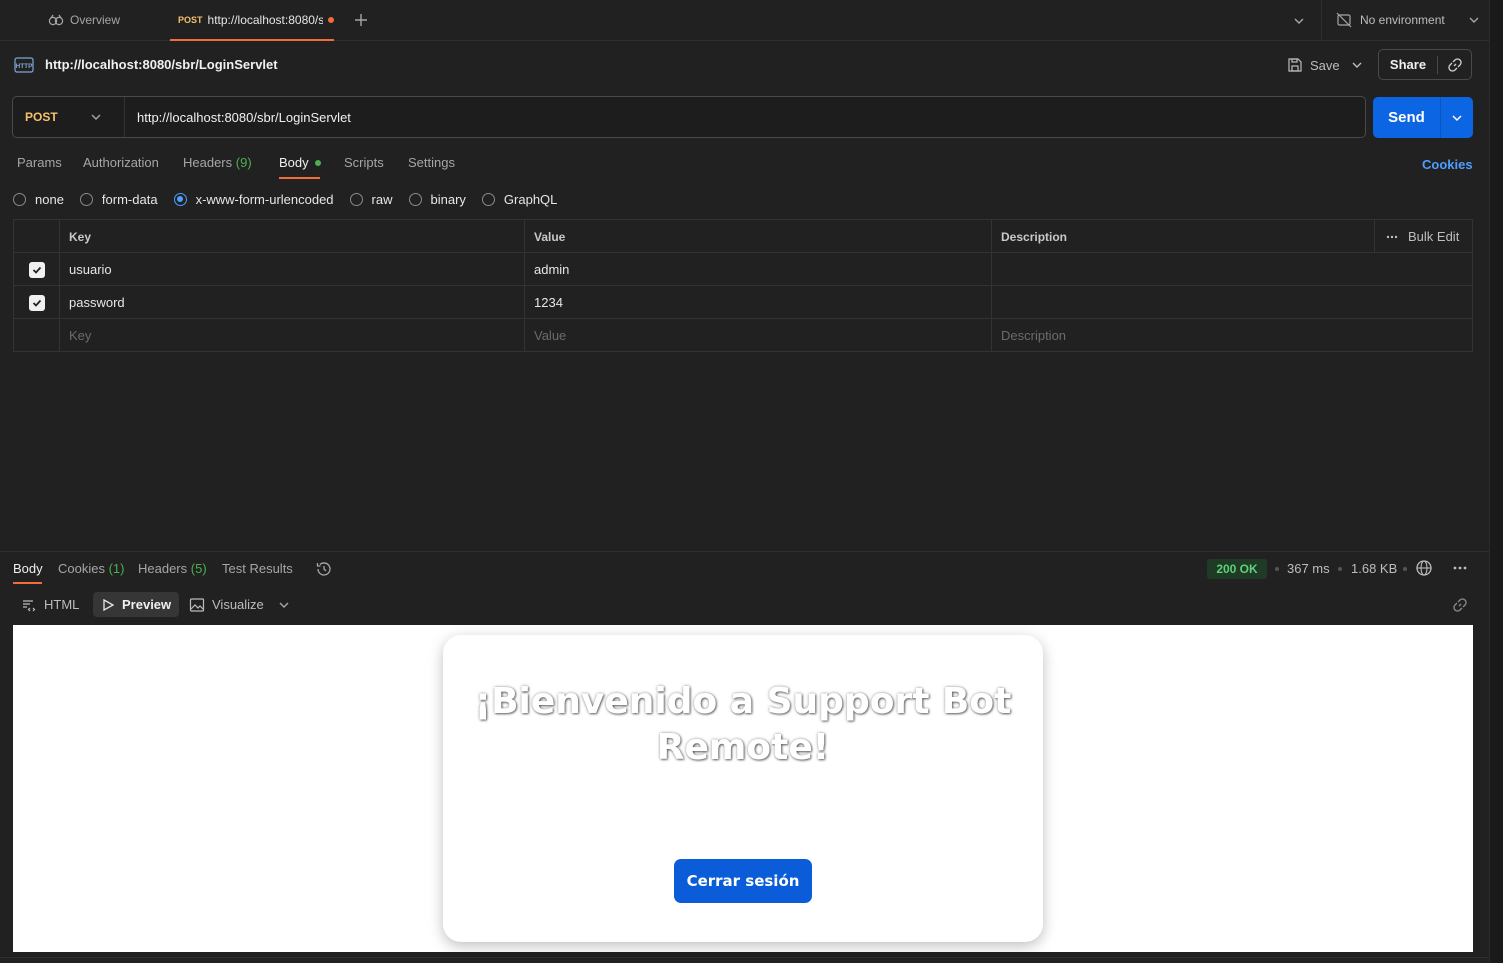 This screenshot has width=1503, height=963. I want to click on radio-form-data: form-data, so click(118, 199).